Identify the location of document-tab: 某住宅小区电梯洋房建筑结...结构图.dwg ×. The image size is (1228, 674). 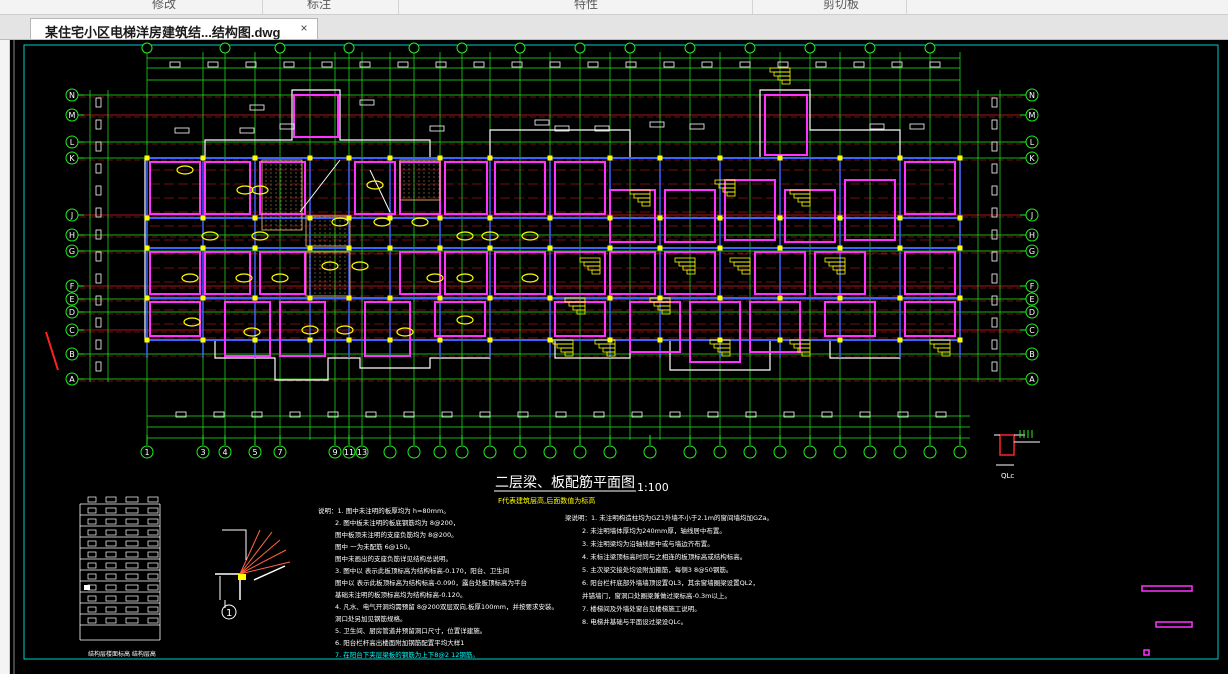
(174, 29).